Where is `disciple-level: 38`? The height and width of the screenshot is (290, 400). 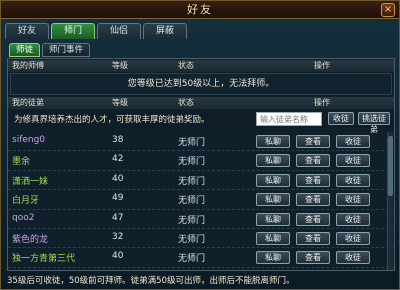
disciple-level: 38 is located at coordinates (118, 140).